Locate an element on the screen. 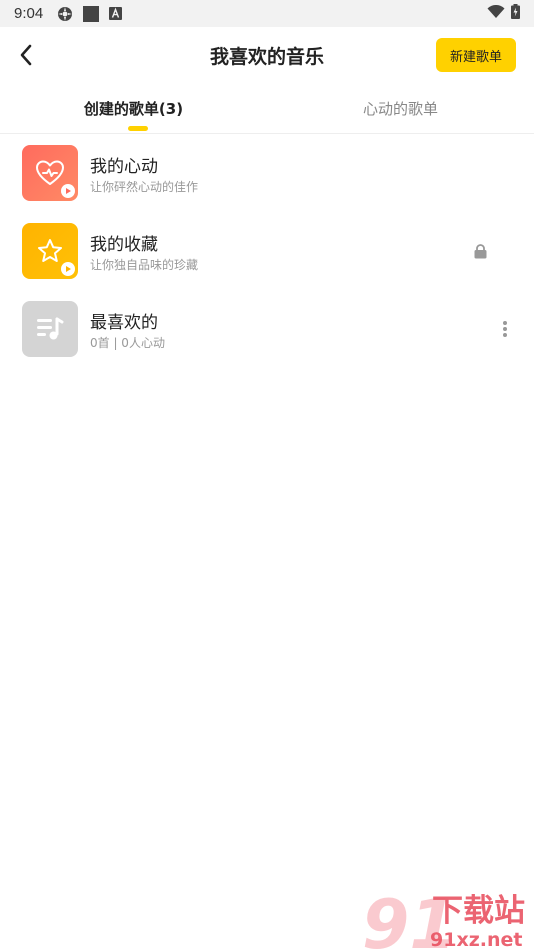 The width and height of the screenshot is (534, 950). battery-icon is located at coordinates (515, 13).